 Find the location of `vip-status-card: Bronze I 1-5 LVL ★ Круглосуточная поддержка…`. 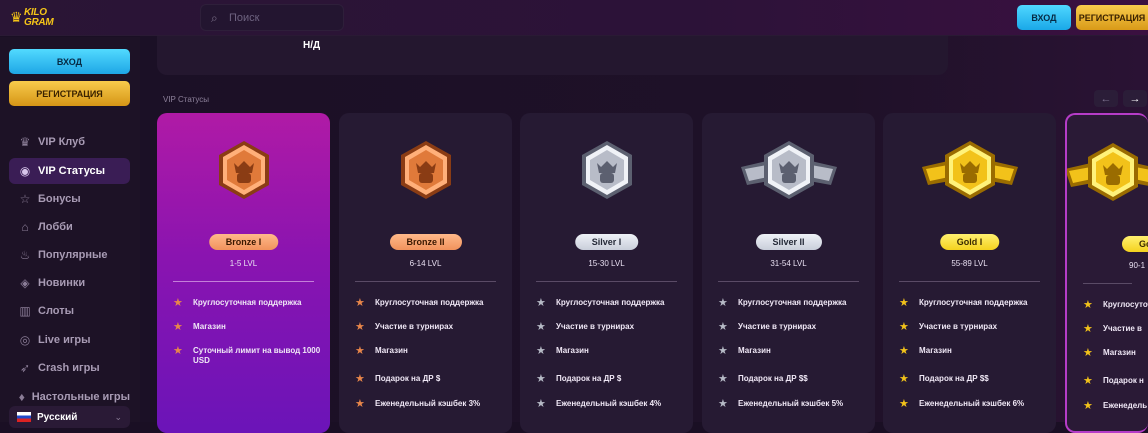

vip-status-card: Bronze I 1-5 LVL ★ Круглосуточная поддержка… is located at coordinates (243, 273).